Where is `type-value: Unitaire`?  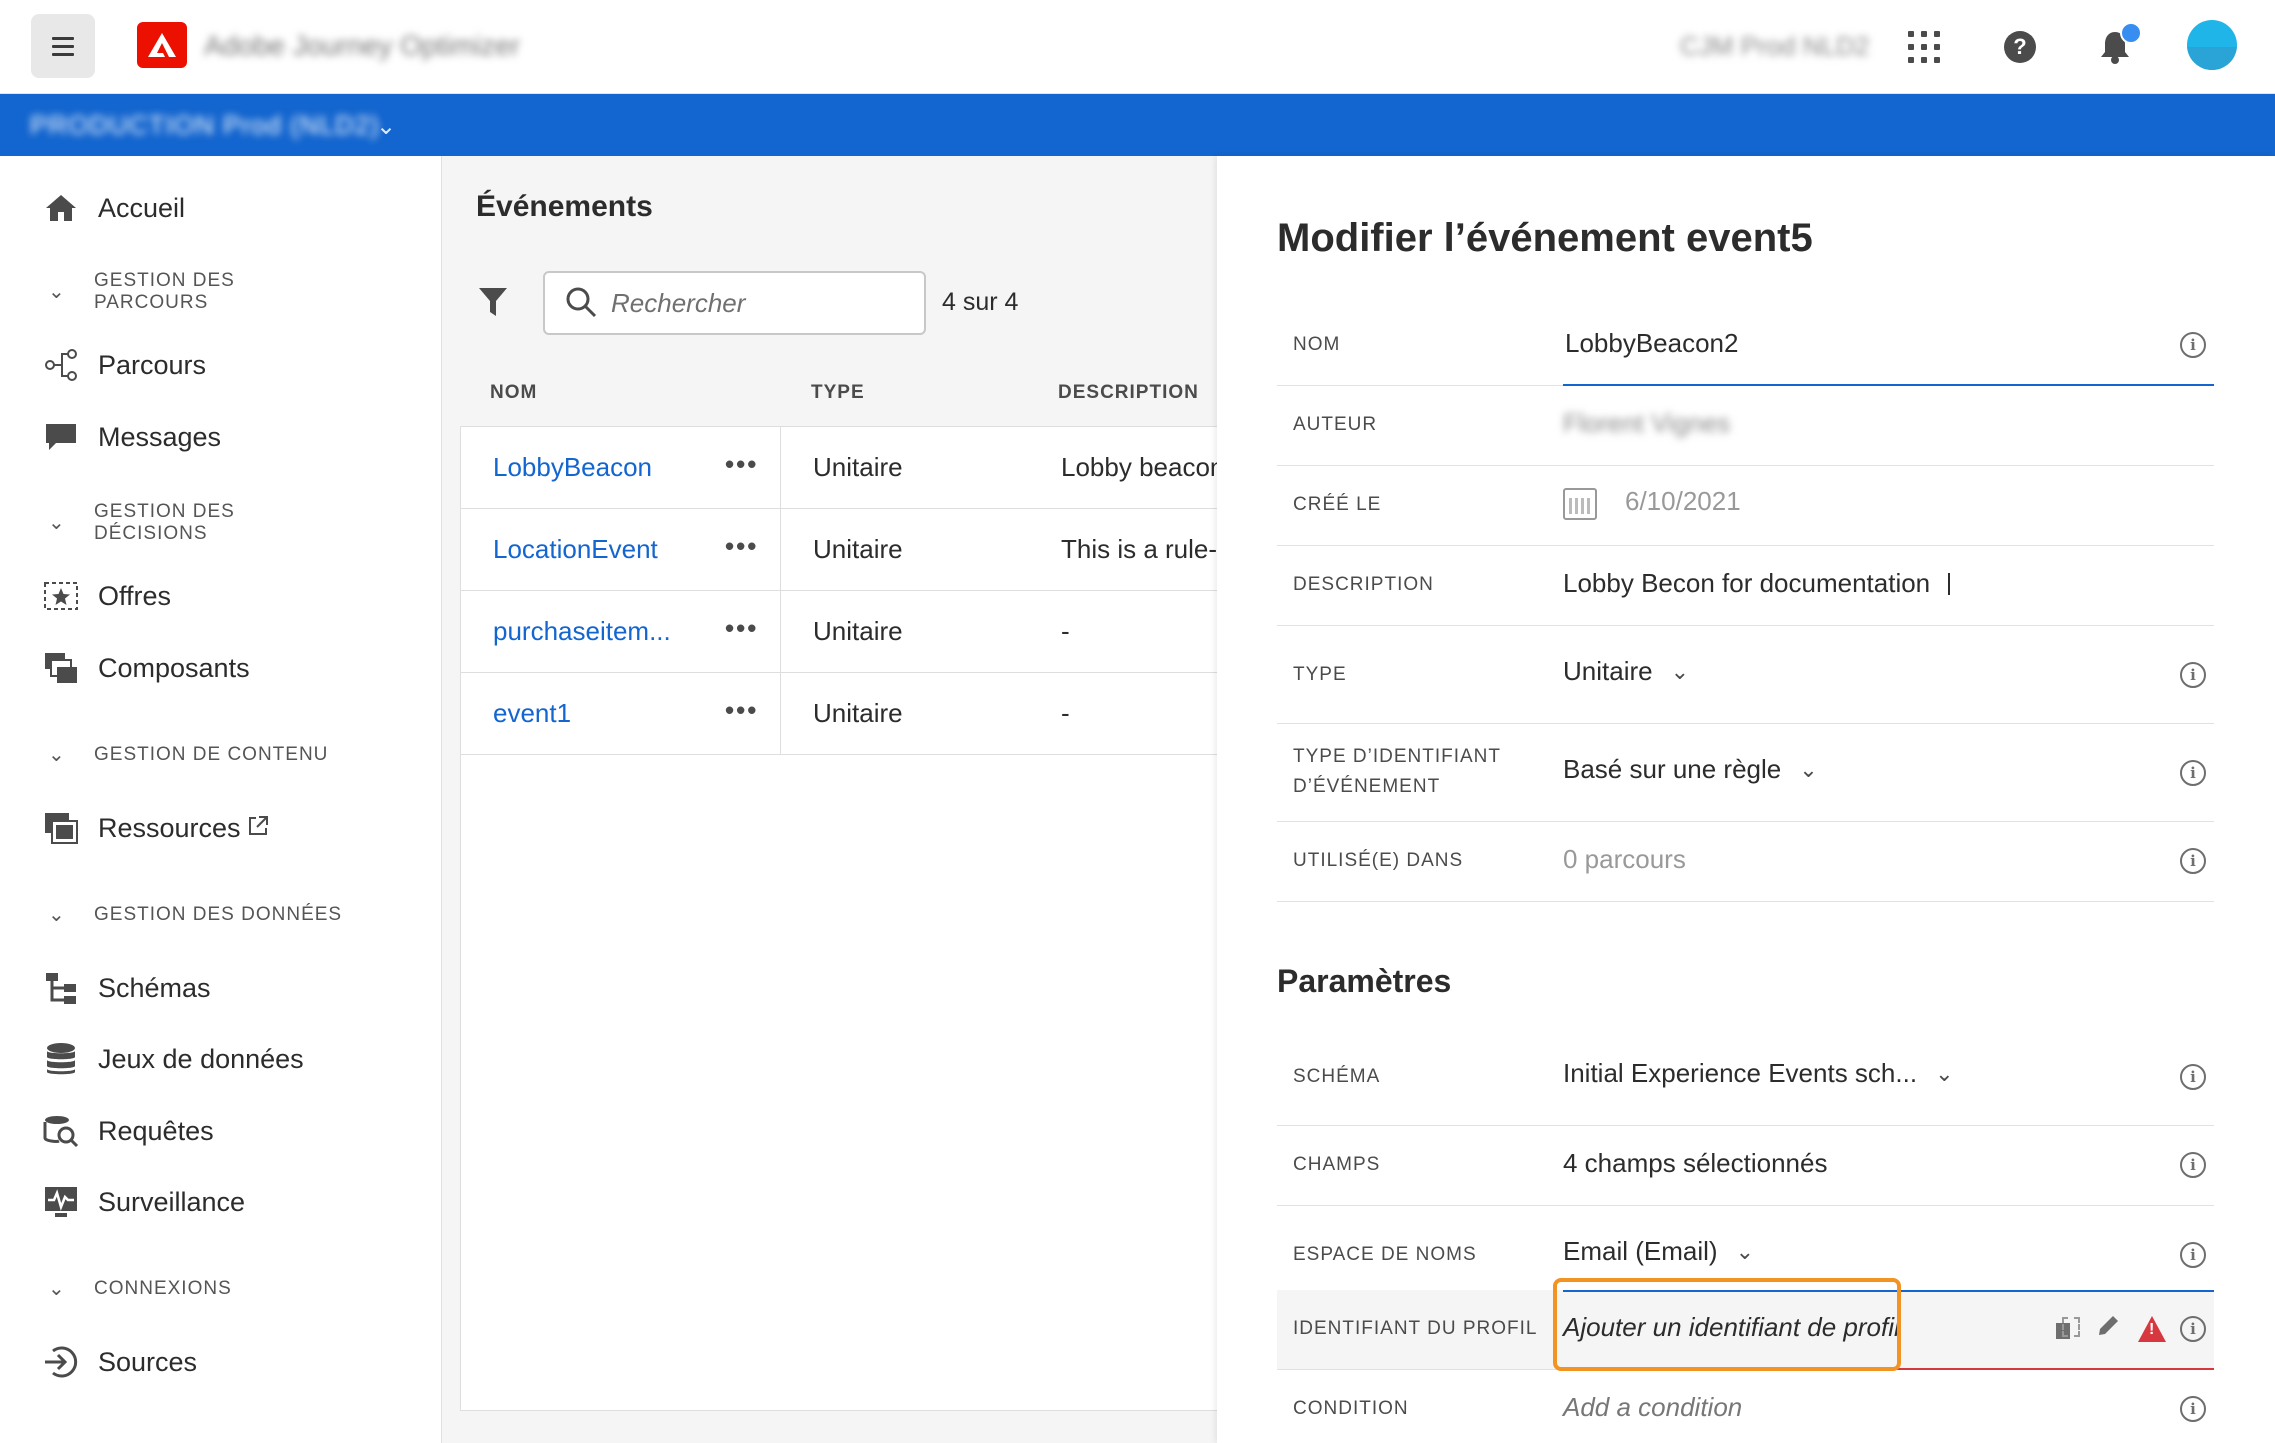
type-value: Unitaire is located at coordinates (1608, 671).